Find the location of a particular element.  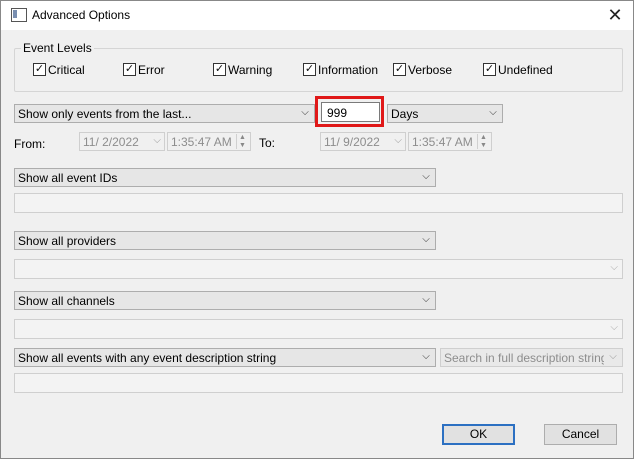

from-time-picker: 1:35:47 AM ▲ ▼ is located at coordinates (209, 141).